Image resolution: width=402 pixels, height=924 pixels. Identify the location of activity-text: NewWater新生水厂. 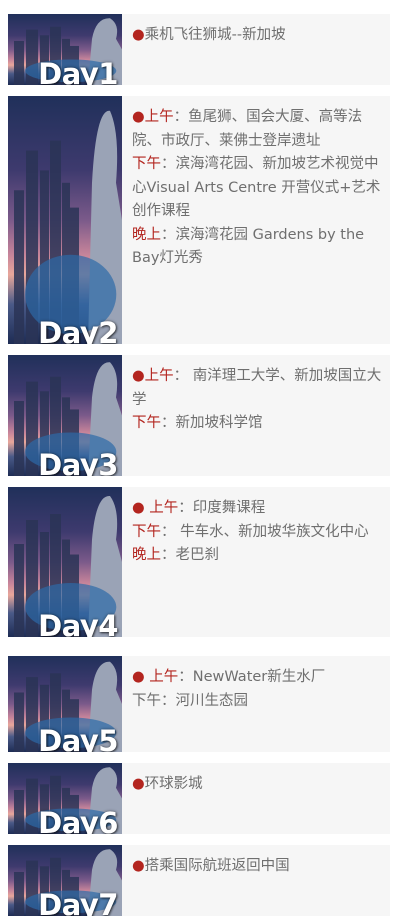
(259, 677).